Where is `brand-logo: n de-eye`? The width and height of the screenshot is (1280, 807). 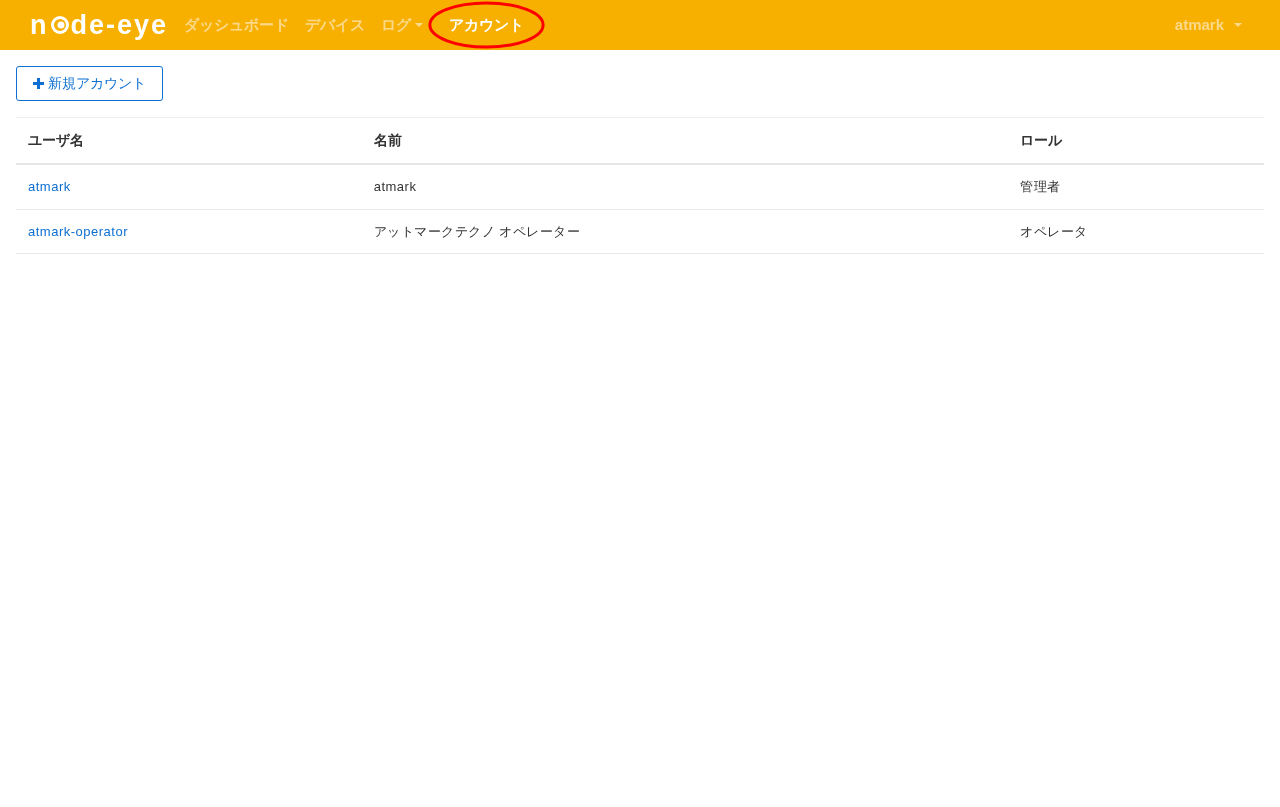 brand-logo: n de-eye is located at coordinates (99, 25).